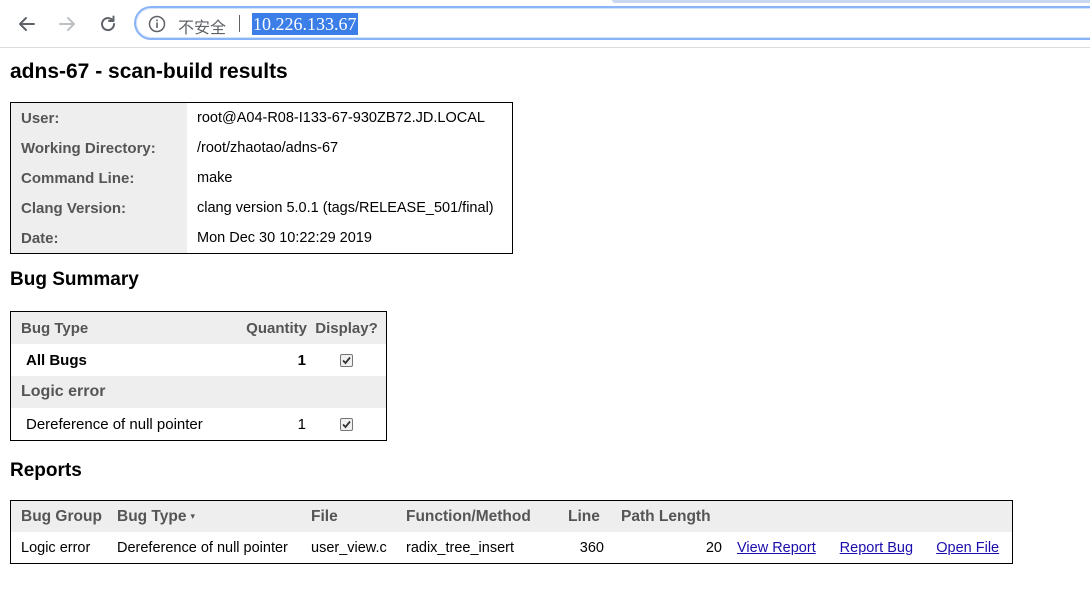 The width and height of the screenshot is (1090, 597). I want to click on column-header-actions, so click(786, 516).